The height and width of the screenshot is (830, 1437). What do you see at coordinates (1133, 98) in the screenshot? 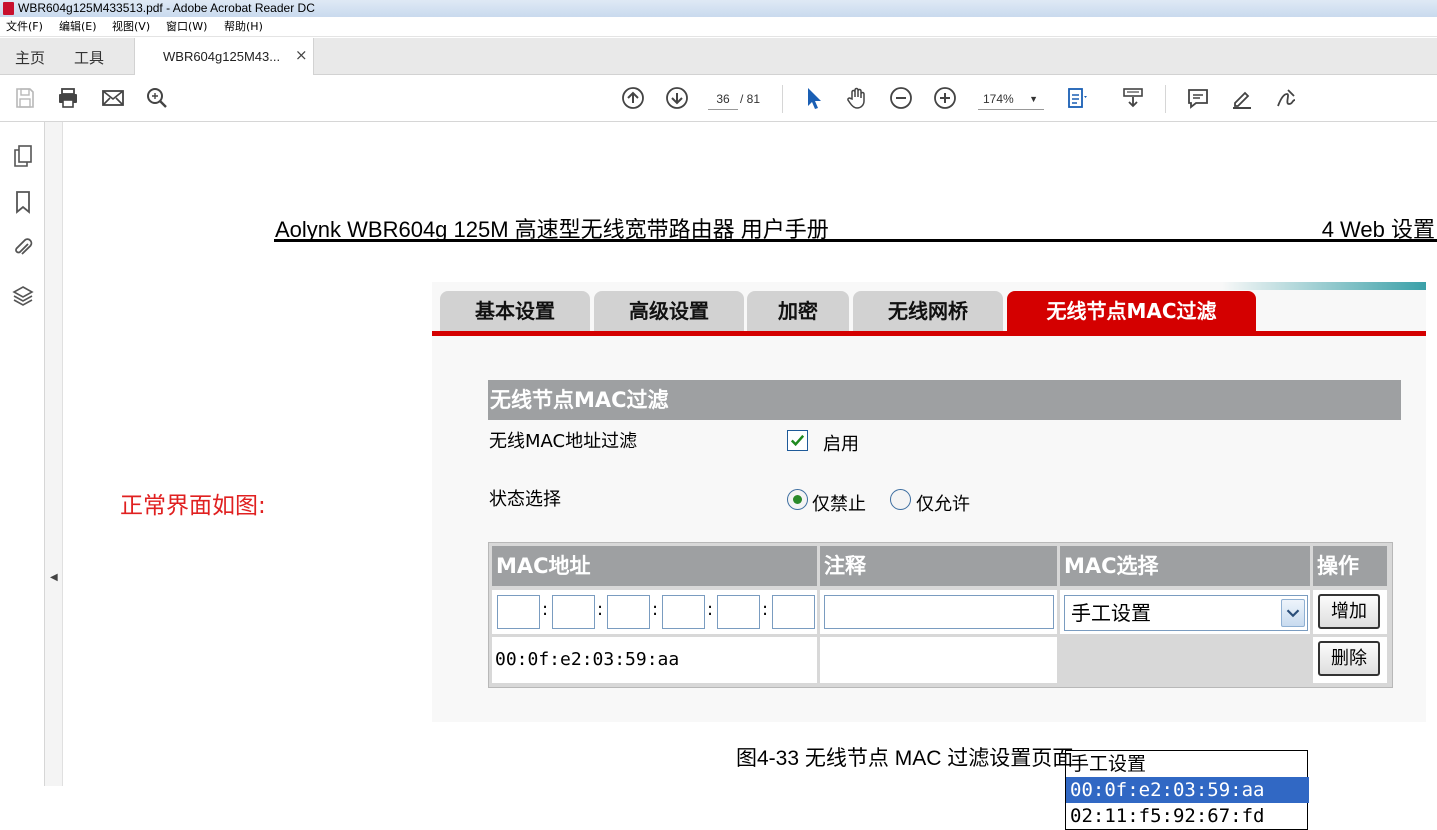
I see `scroll-mode-icon` at bounding box center [1133, 98].